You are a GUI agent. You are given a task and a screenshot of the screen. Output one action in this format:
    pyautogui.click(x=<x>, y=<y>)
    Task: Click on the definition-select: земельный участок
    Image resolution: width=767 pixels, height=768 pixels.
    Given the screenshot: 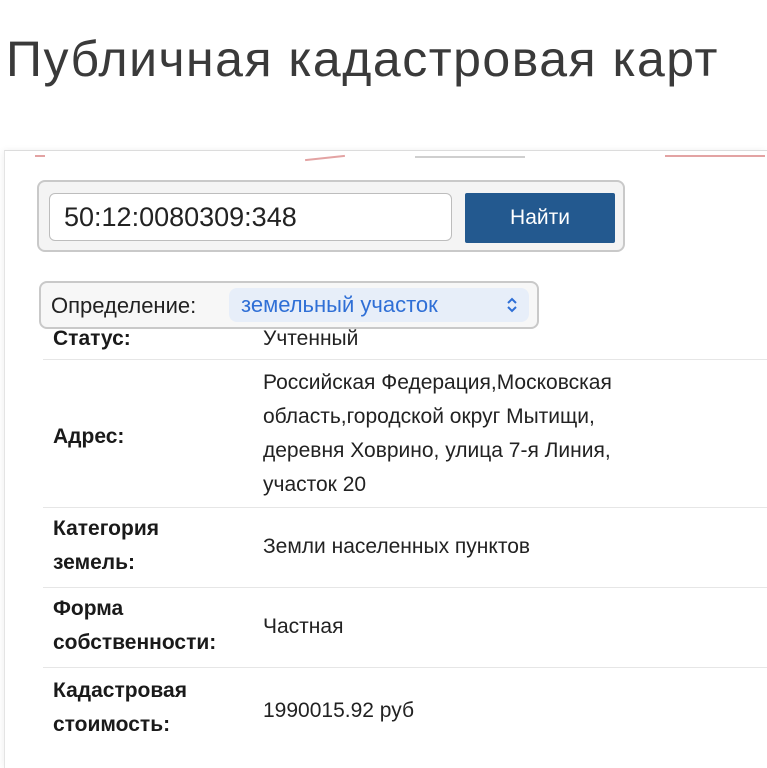 What is the action you would take?
    pyautogui.click(x=379, y=305)
    